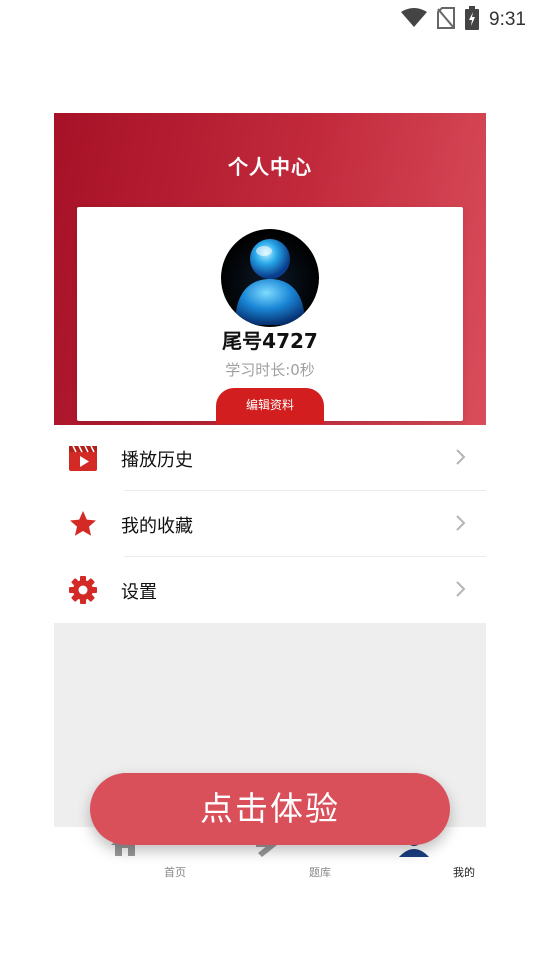  Describe the element at coordinates (83, 458) in the screenshot. I see `play-history-icon` at that location.